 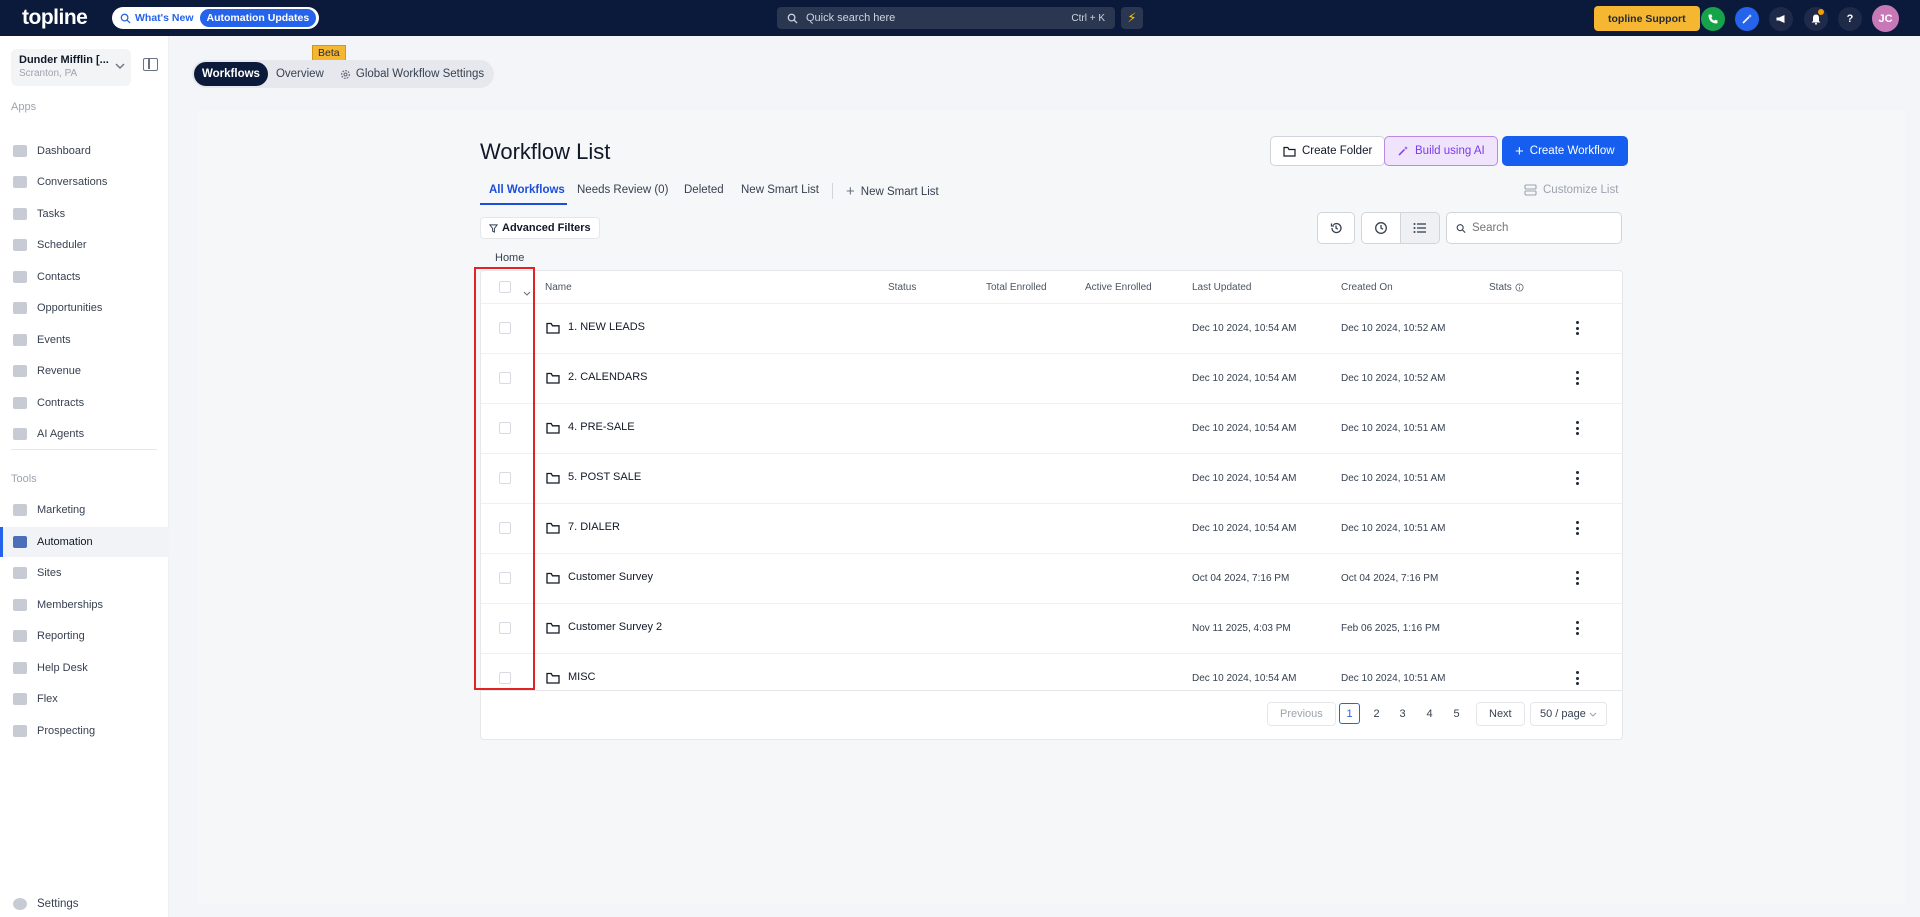 I want to click on user-avatar: JC, so click(x=1885, y=18).